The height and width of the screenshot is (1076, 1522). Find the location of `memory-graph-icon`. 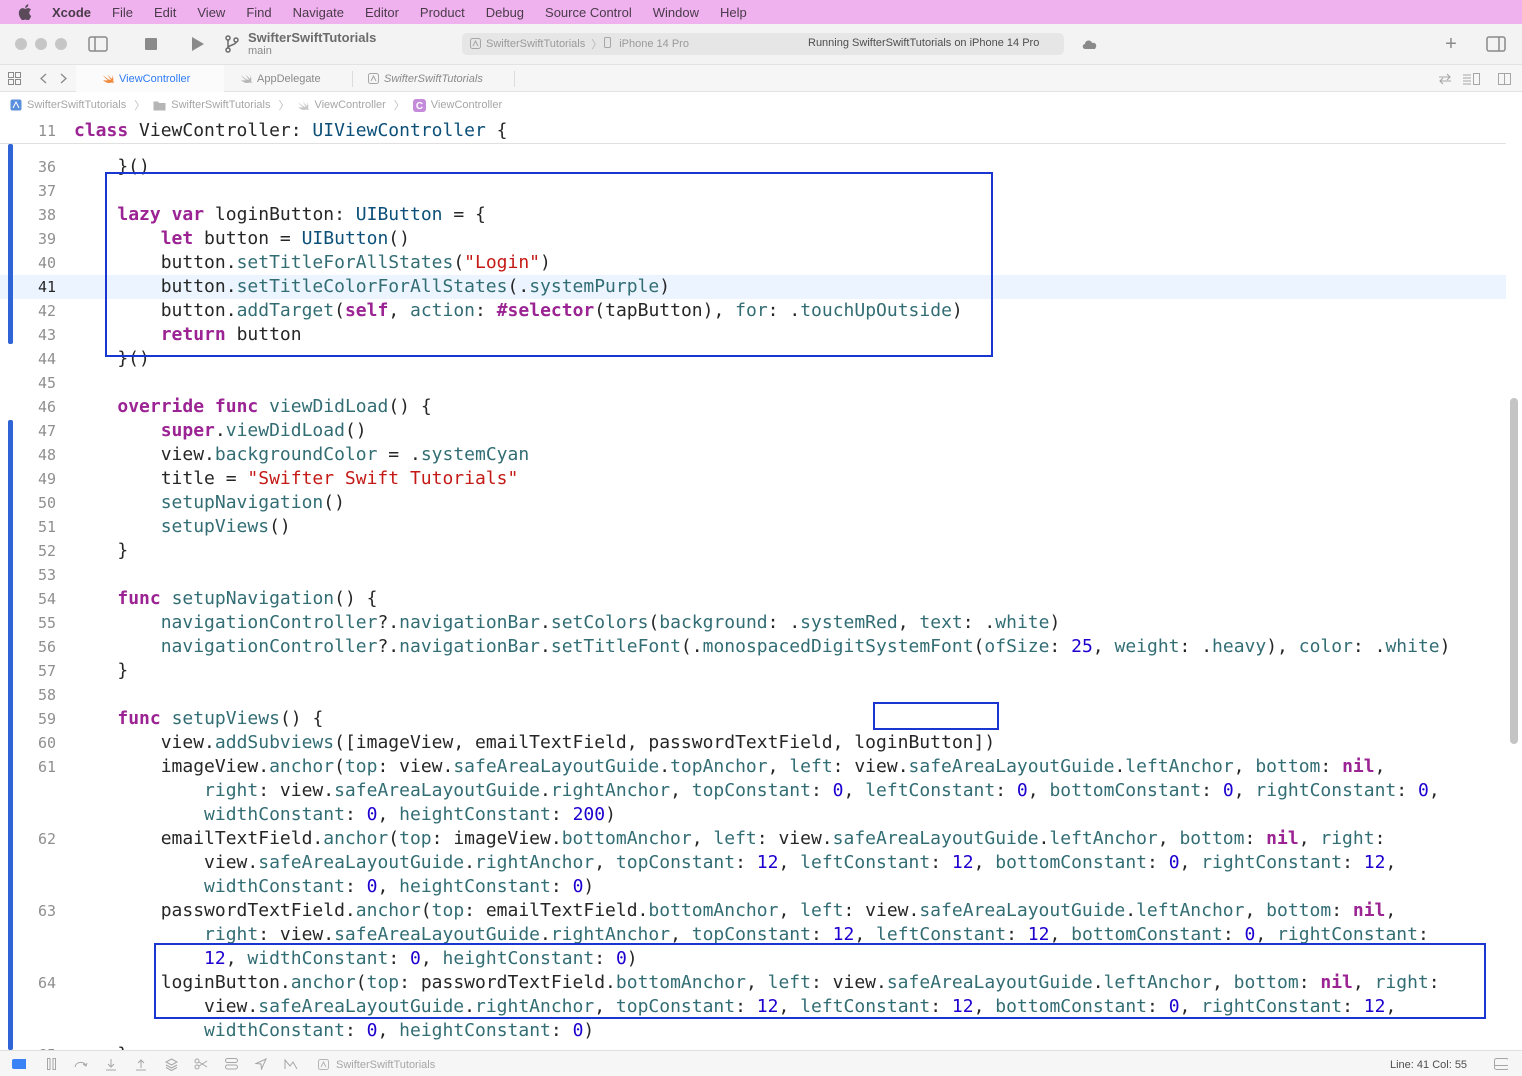

memory-graph-icon is located at coordinates (201, 1064).